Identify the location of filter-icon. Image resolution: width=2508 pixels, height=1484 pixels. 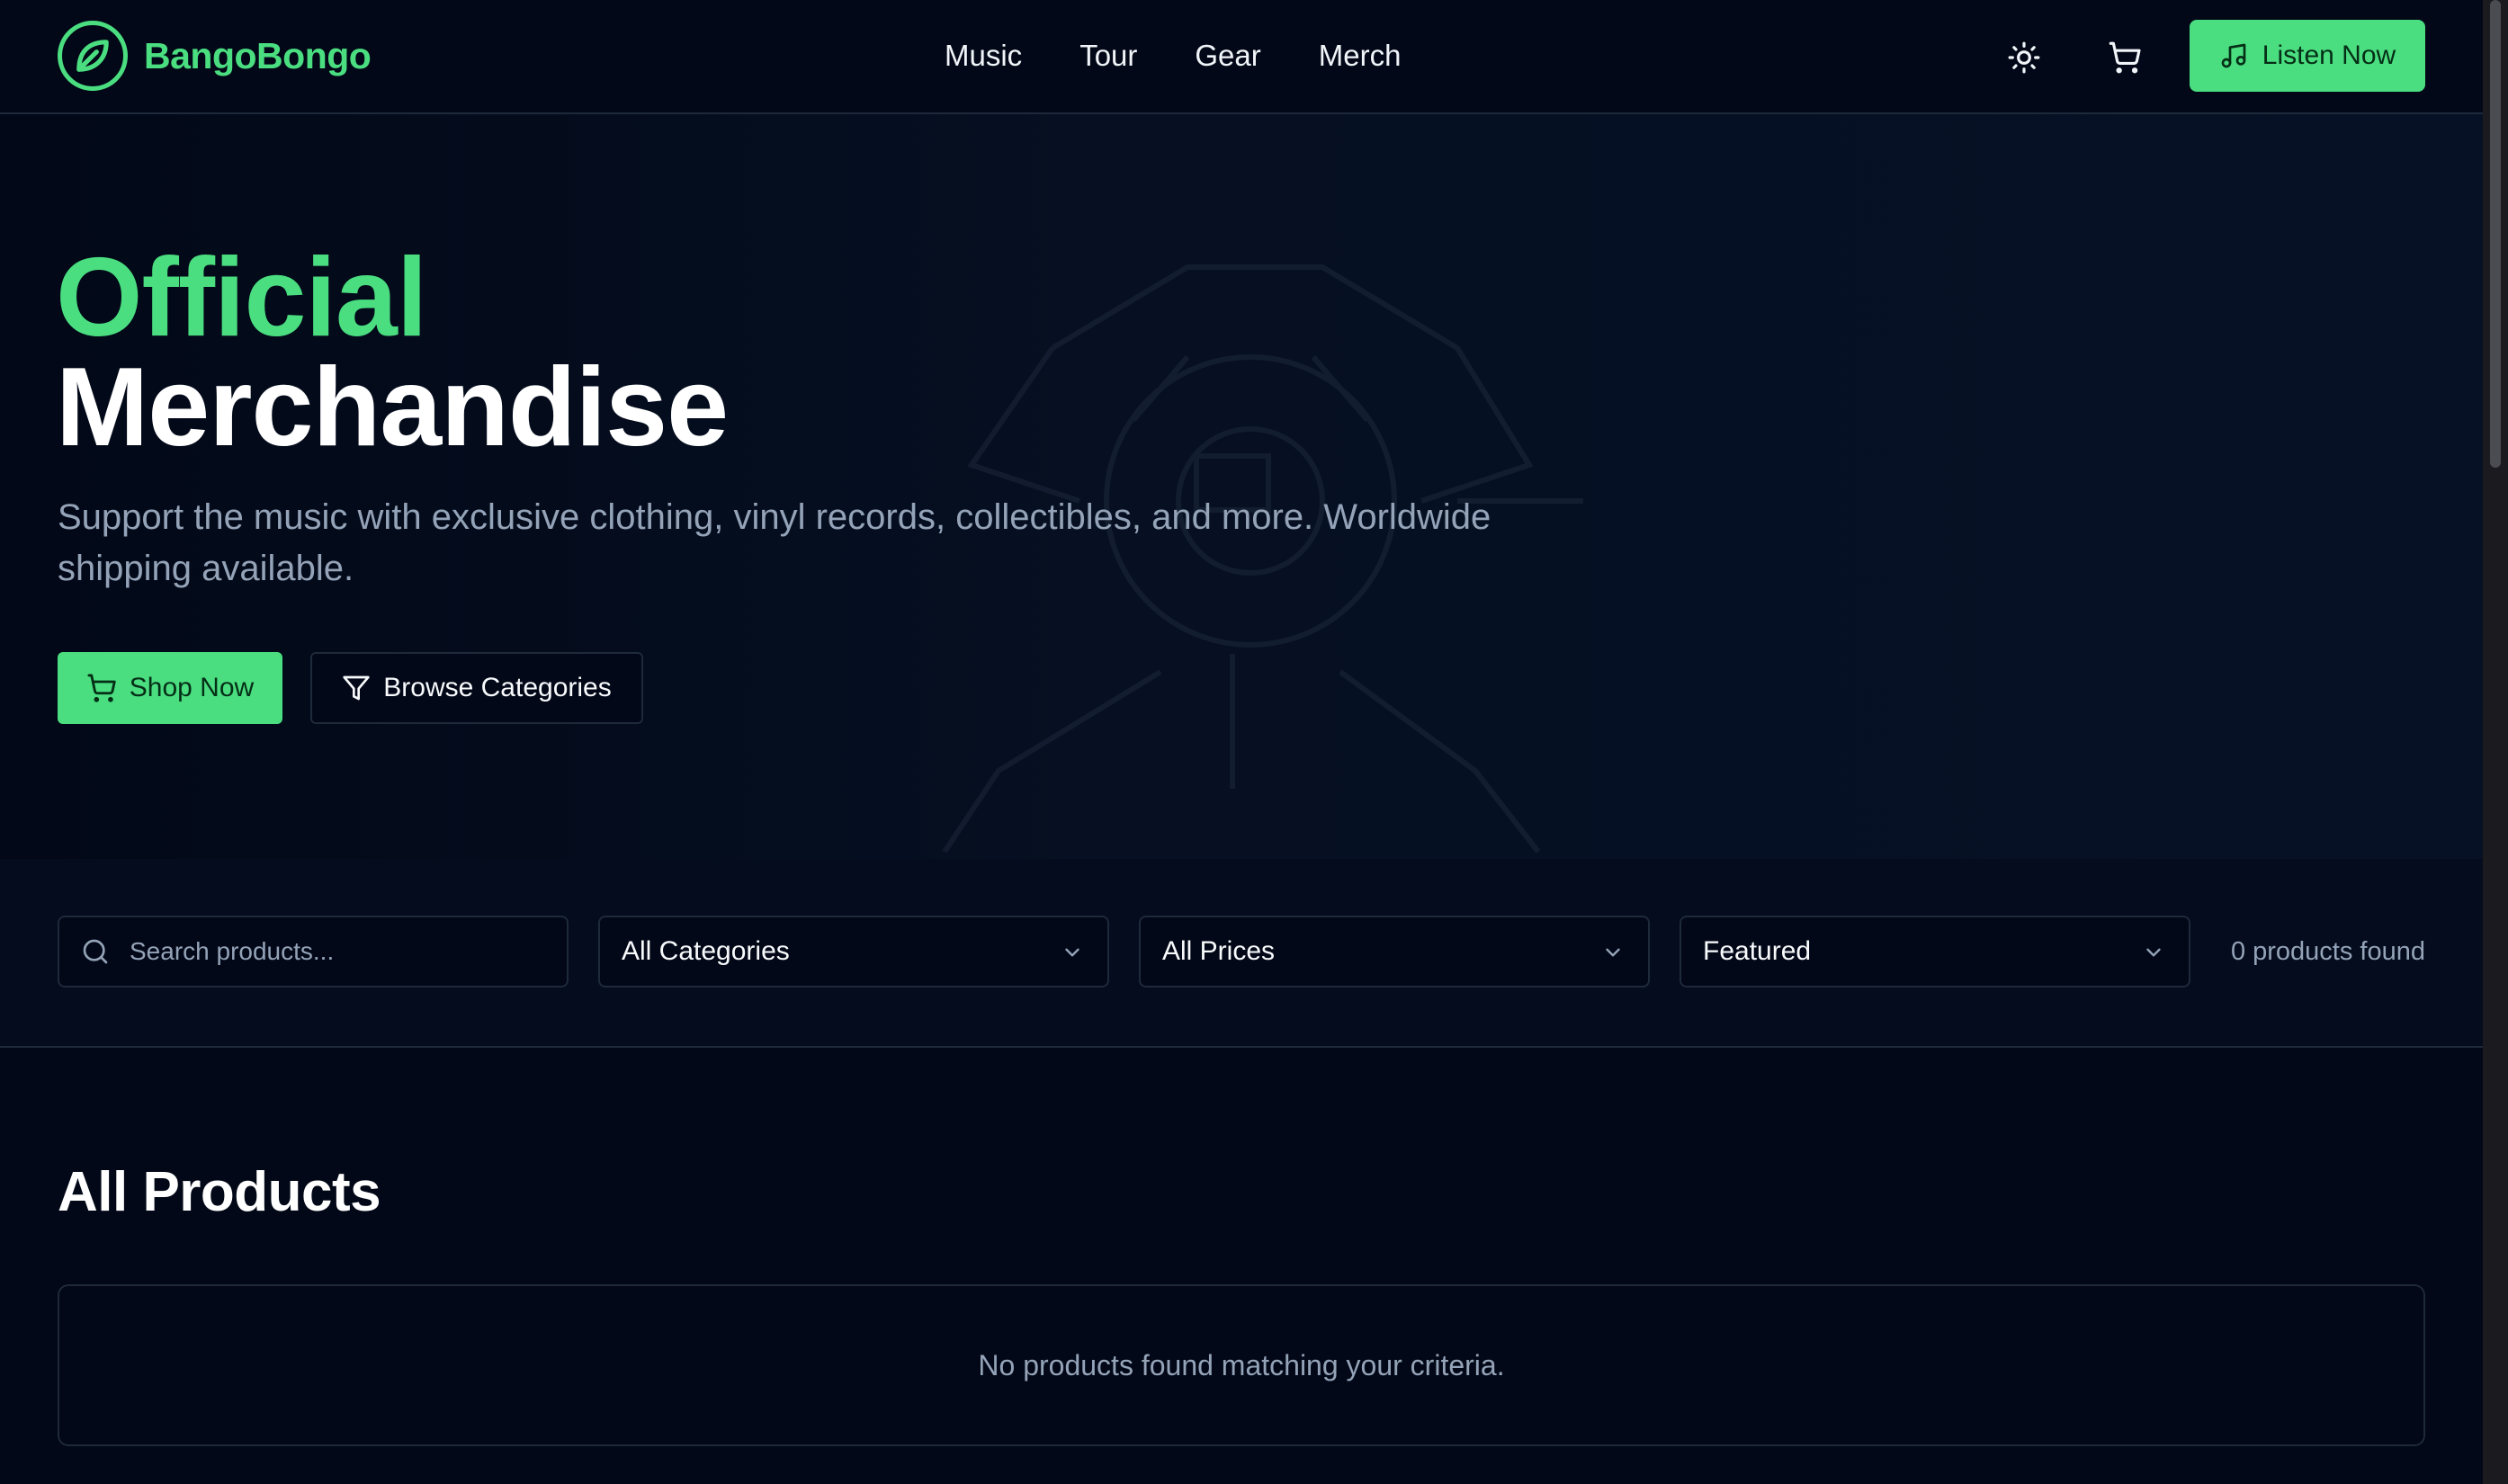
(356, 688).